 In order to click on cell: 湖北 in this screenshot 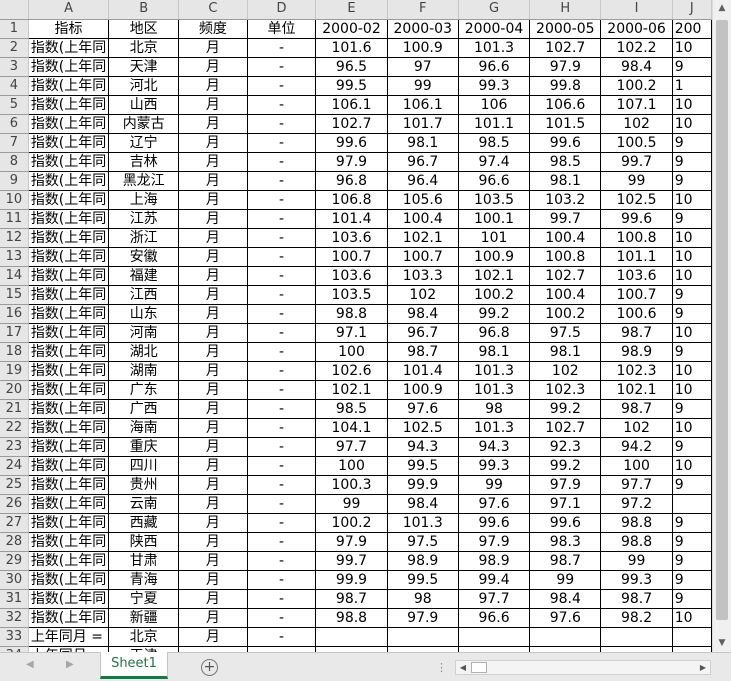, I will do `click(144, 352)`.